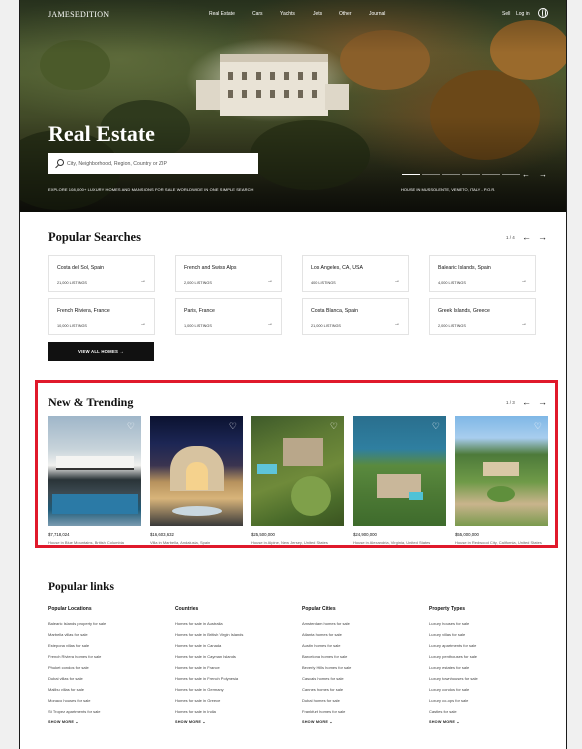 The width and height of the screenshot is (582, 749). I want to click on globe-icon, so click(543, 13).